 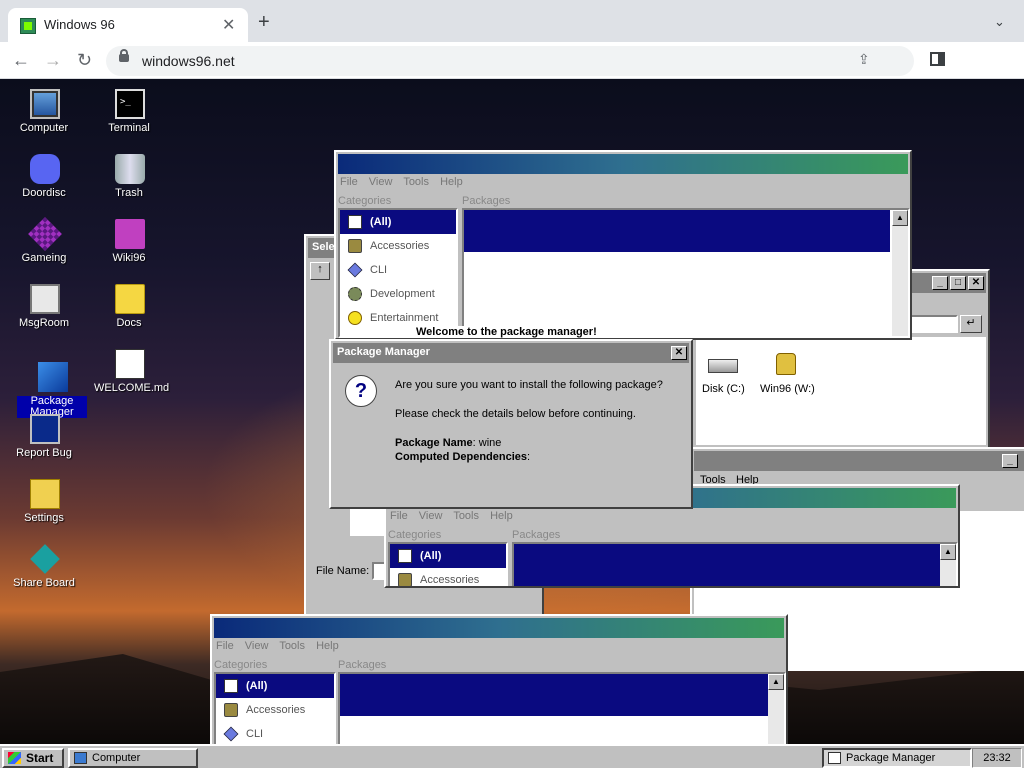 I want to click on desktop-icon-terminal: Terminal, so click(x=129, y=120).